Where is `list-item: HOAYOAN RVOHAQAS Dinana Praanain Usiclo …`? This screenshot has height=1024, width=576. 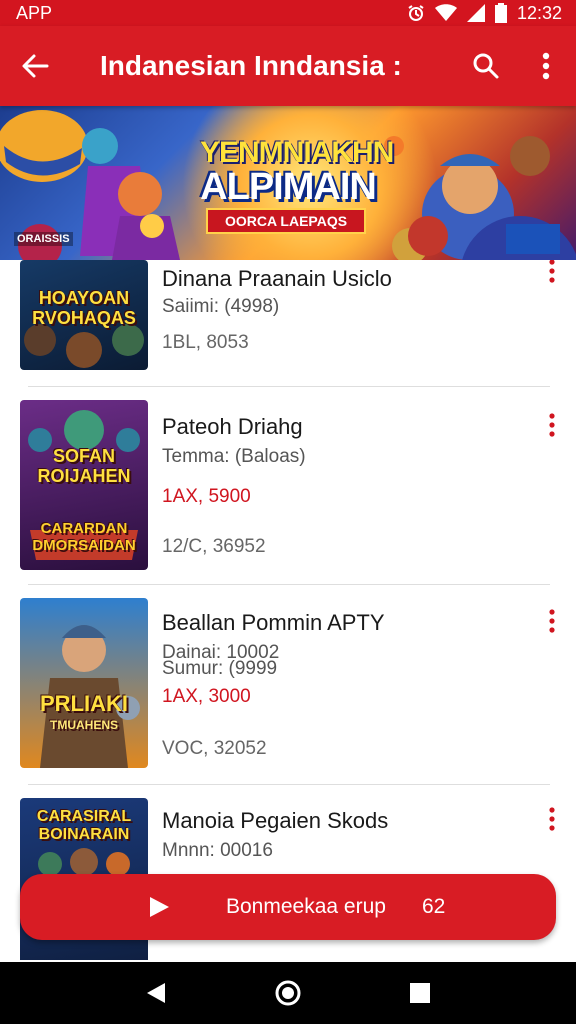
list-item: HOAYOAN RVOHAQAS Dinana Praanain Usiclo … is located at coordinates (288, 324).